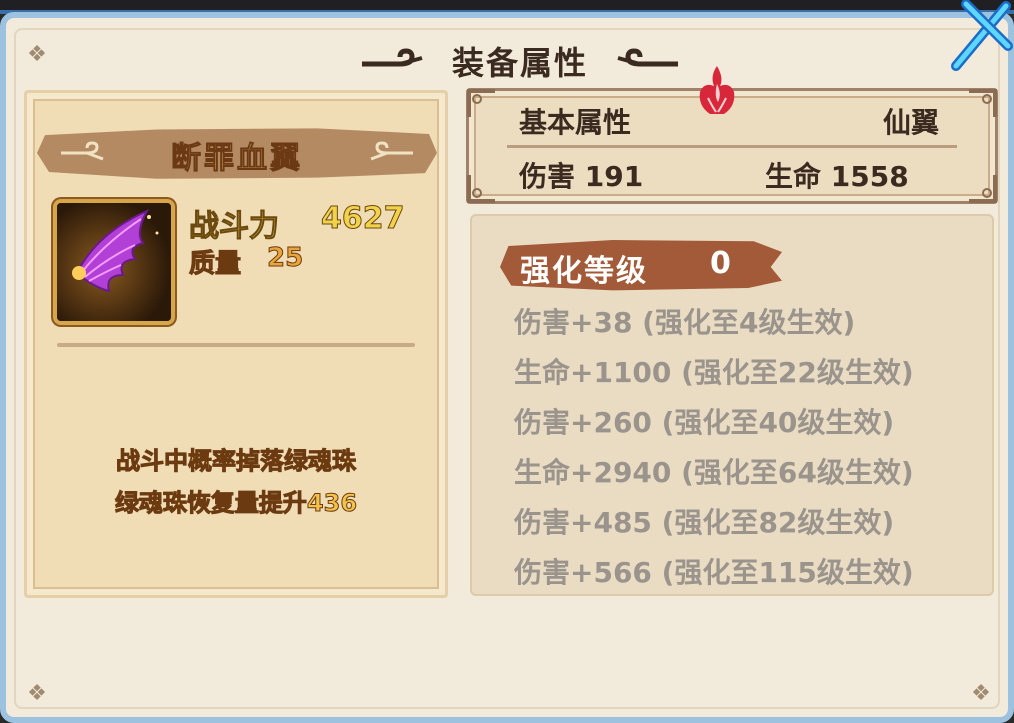 The height and width of the screenshot is (723, 1014). Describe the element at coordinates (215, 264) in the screenshot. I see `quality-label: 质量` at that location.